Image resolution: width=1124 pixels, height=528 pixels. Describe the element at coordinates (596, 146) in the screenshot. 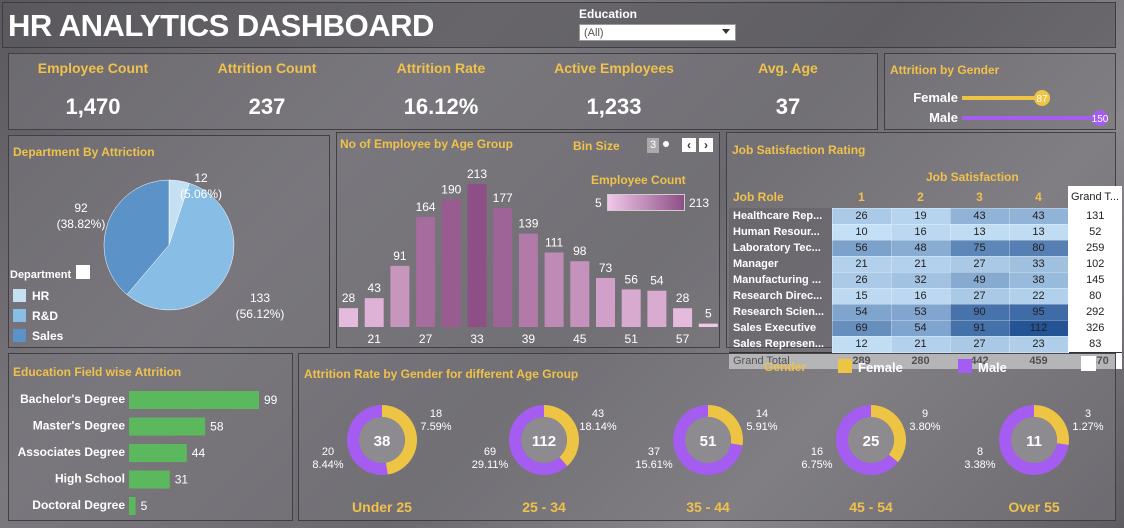

I see `bin-size-label: Bin Size` at that location.